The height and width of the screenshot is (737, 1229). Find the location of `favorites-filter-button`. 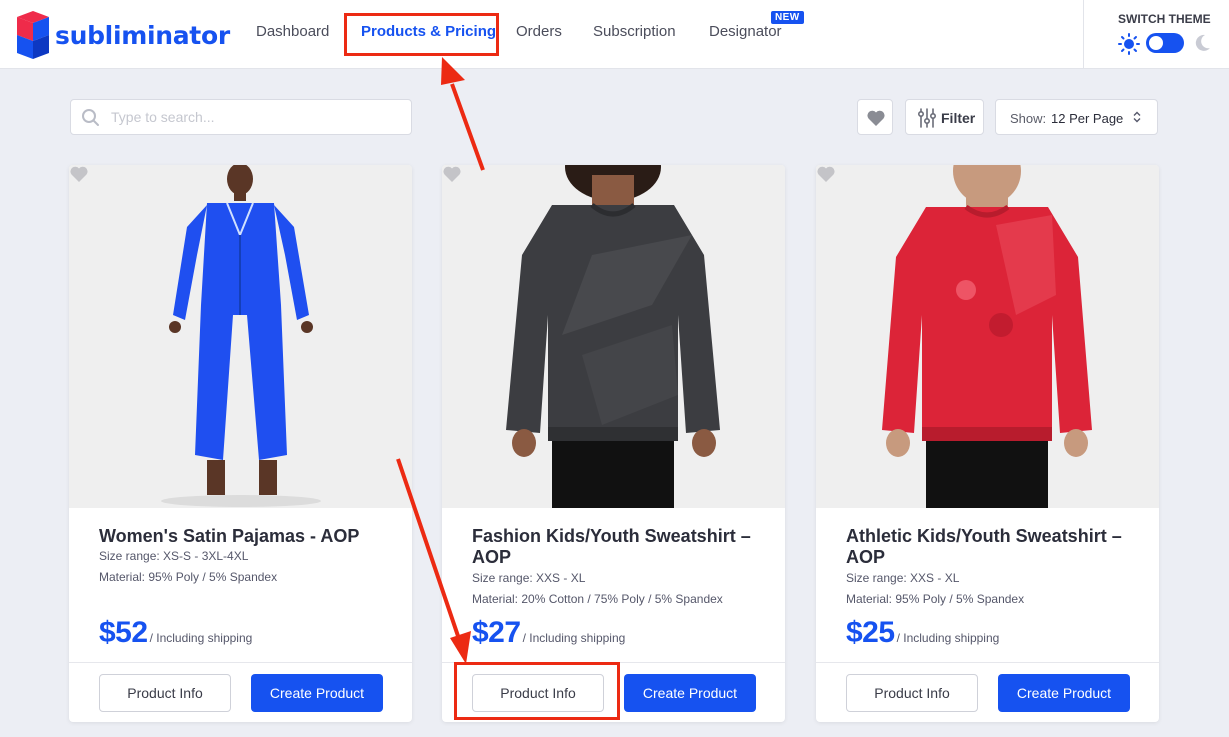

favorites-filter-button is located at coordinates (875, 117).